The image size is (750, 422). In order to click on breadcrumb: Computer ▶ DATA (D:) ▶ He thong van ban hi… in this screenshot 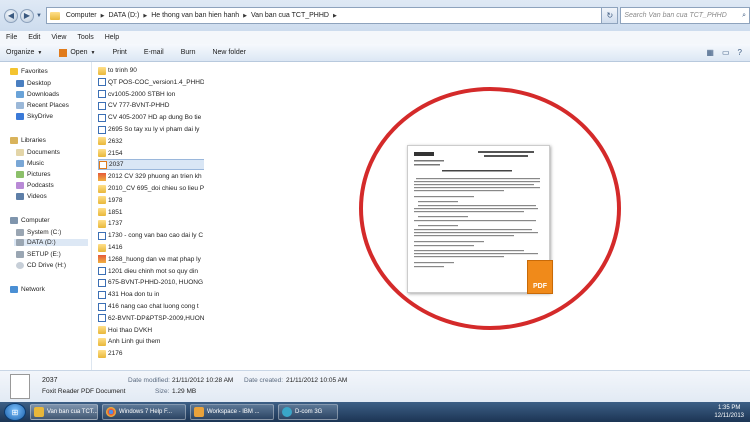, I will do `click(324, 15)`.